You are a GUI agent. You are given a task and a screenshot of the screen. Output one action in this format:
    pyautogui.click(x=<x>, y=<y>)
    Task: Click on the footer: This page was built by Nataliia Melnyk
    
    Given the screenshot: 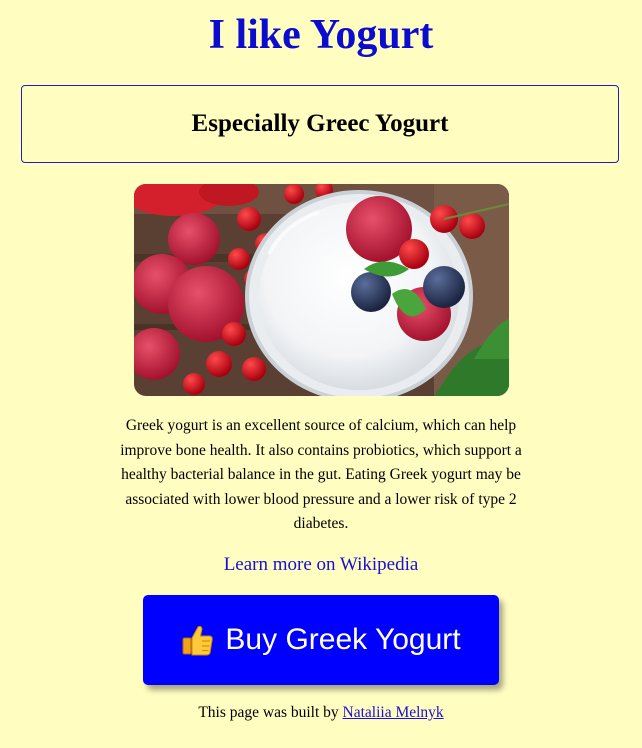 What is the action you would take?
    pyautogui.click(x=321, y=713)
    